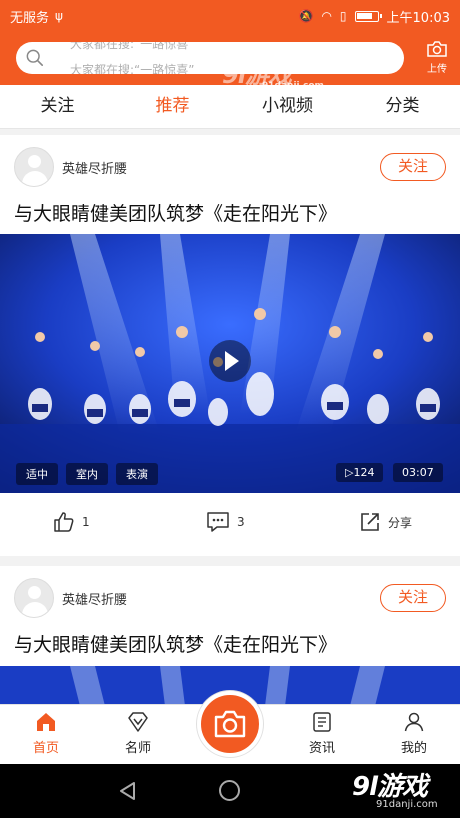 The height and width of the screenshot is (818, 460). Describe the element at coordinates (137, 748) in the screenshot. I see `nav-teachers-label: 名师` at that location.